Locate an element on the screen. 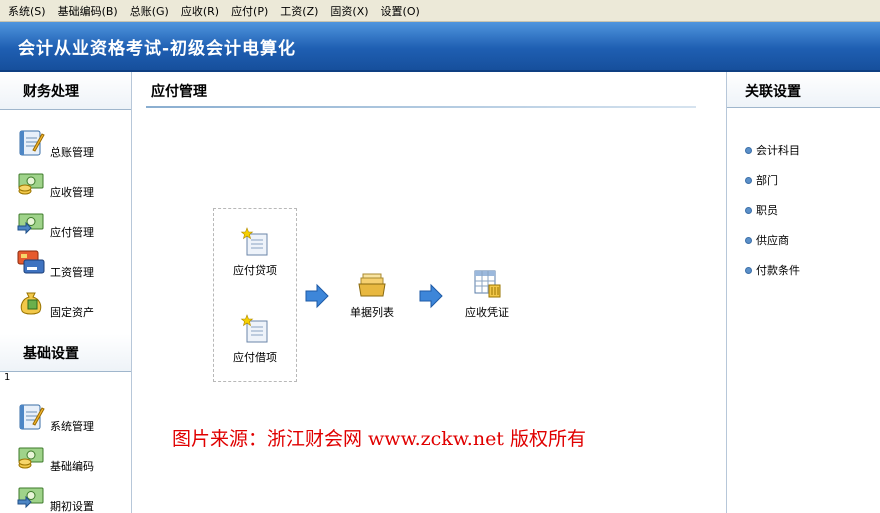 The height and width of the screenshot is (513, 880). sidebar-item-payables: 应付管理 is located at coordinates (71, 226).